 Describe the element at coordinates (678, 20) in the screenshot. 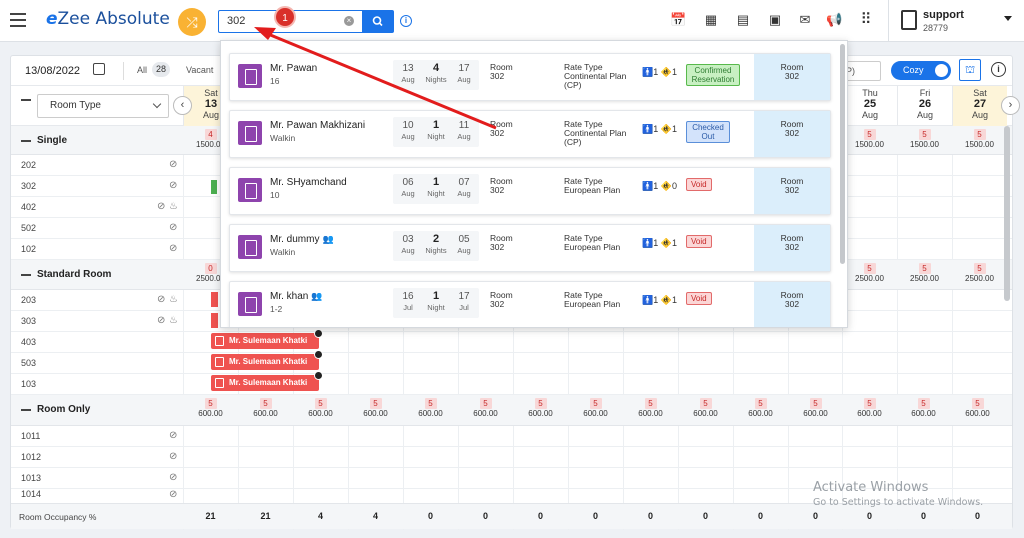

I see `calendar-add-icon: 📅` at that location.